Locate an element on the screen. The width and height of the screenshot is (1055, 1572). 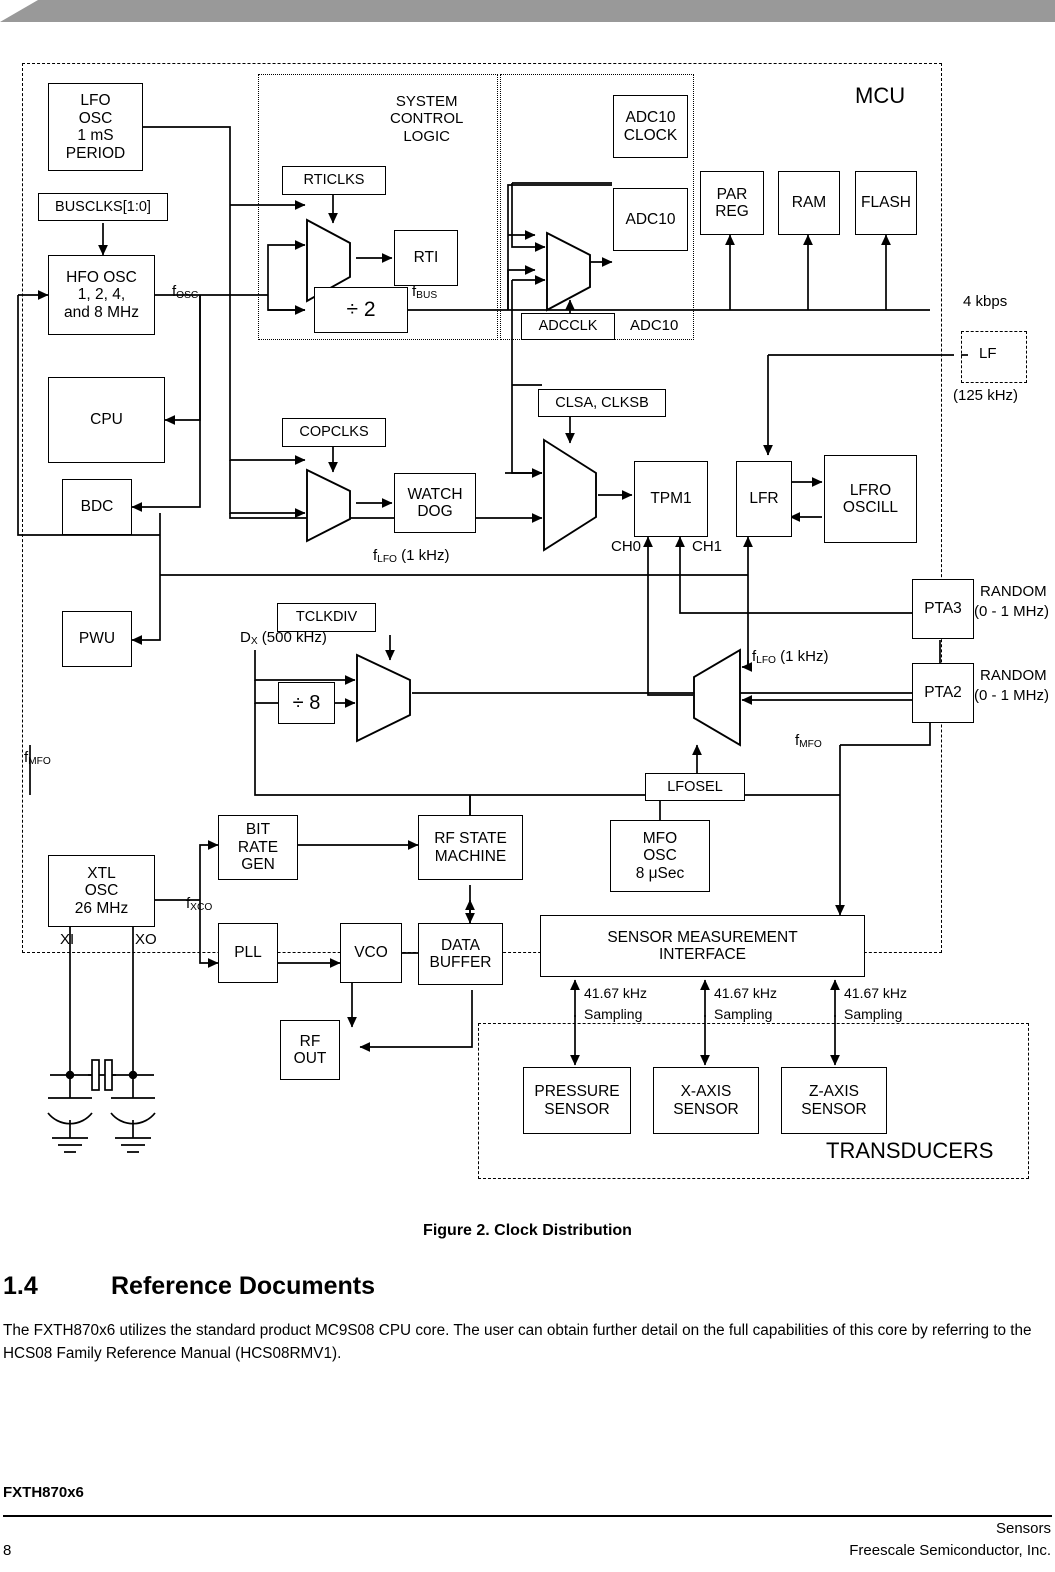
block-xtl-osc-label: XTL OSC 26 MHz is located at coordinates (101, 890).